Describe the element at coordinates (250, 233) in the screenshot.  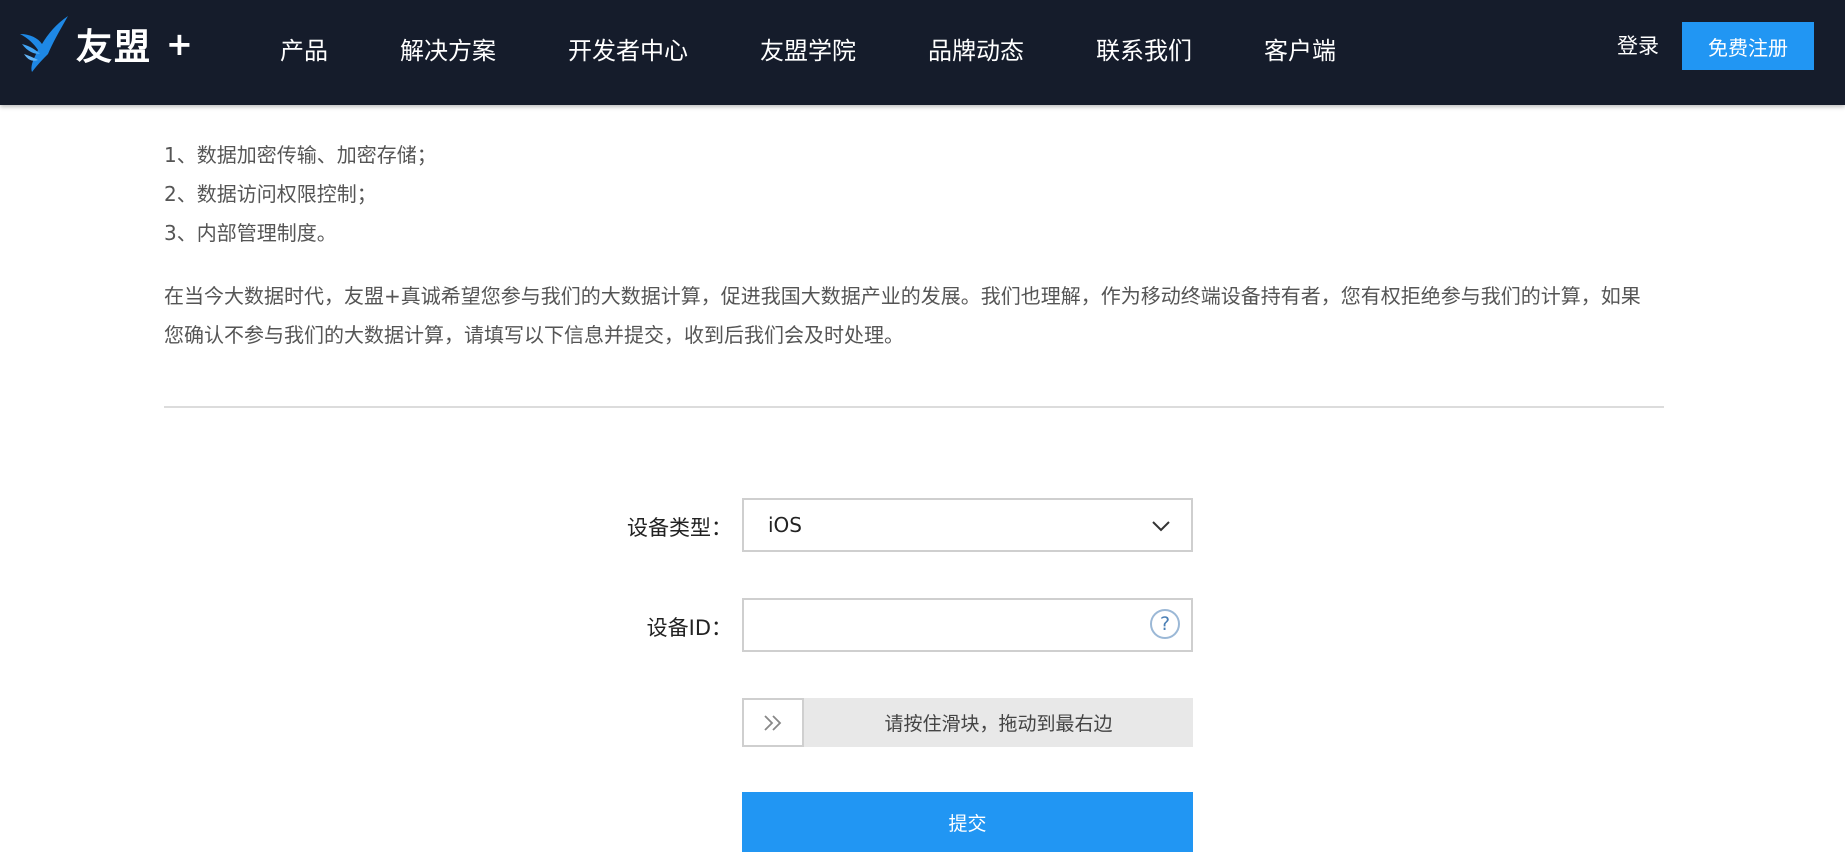
I see `list-item: 3、内部管理制度。` at that location.